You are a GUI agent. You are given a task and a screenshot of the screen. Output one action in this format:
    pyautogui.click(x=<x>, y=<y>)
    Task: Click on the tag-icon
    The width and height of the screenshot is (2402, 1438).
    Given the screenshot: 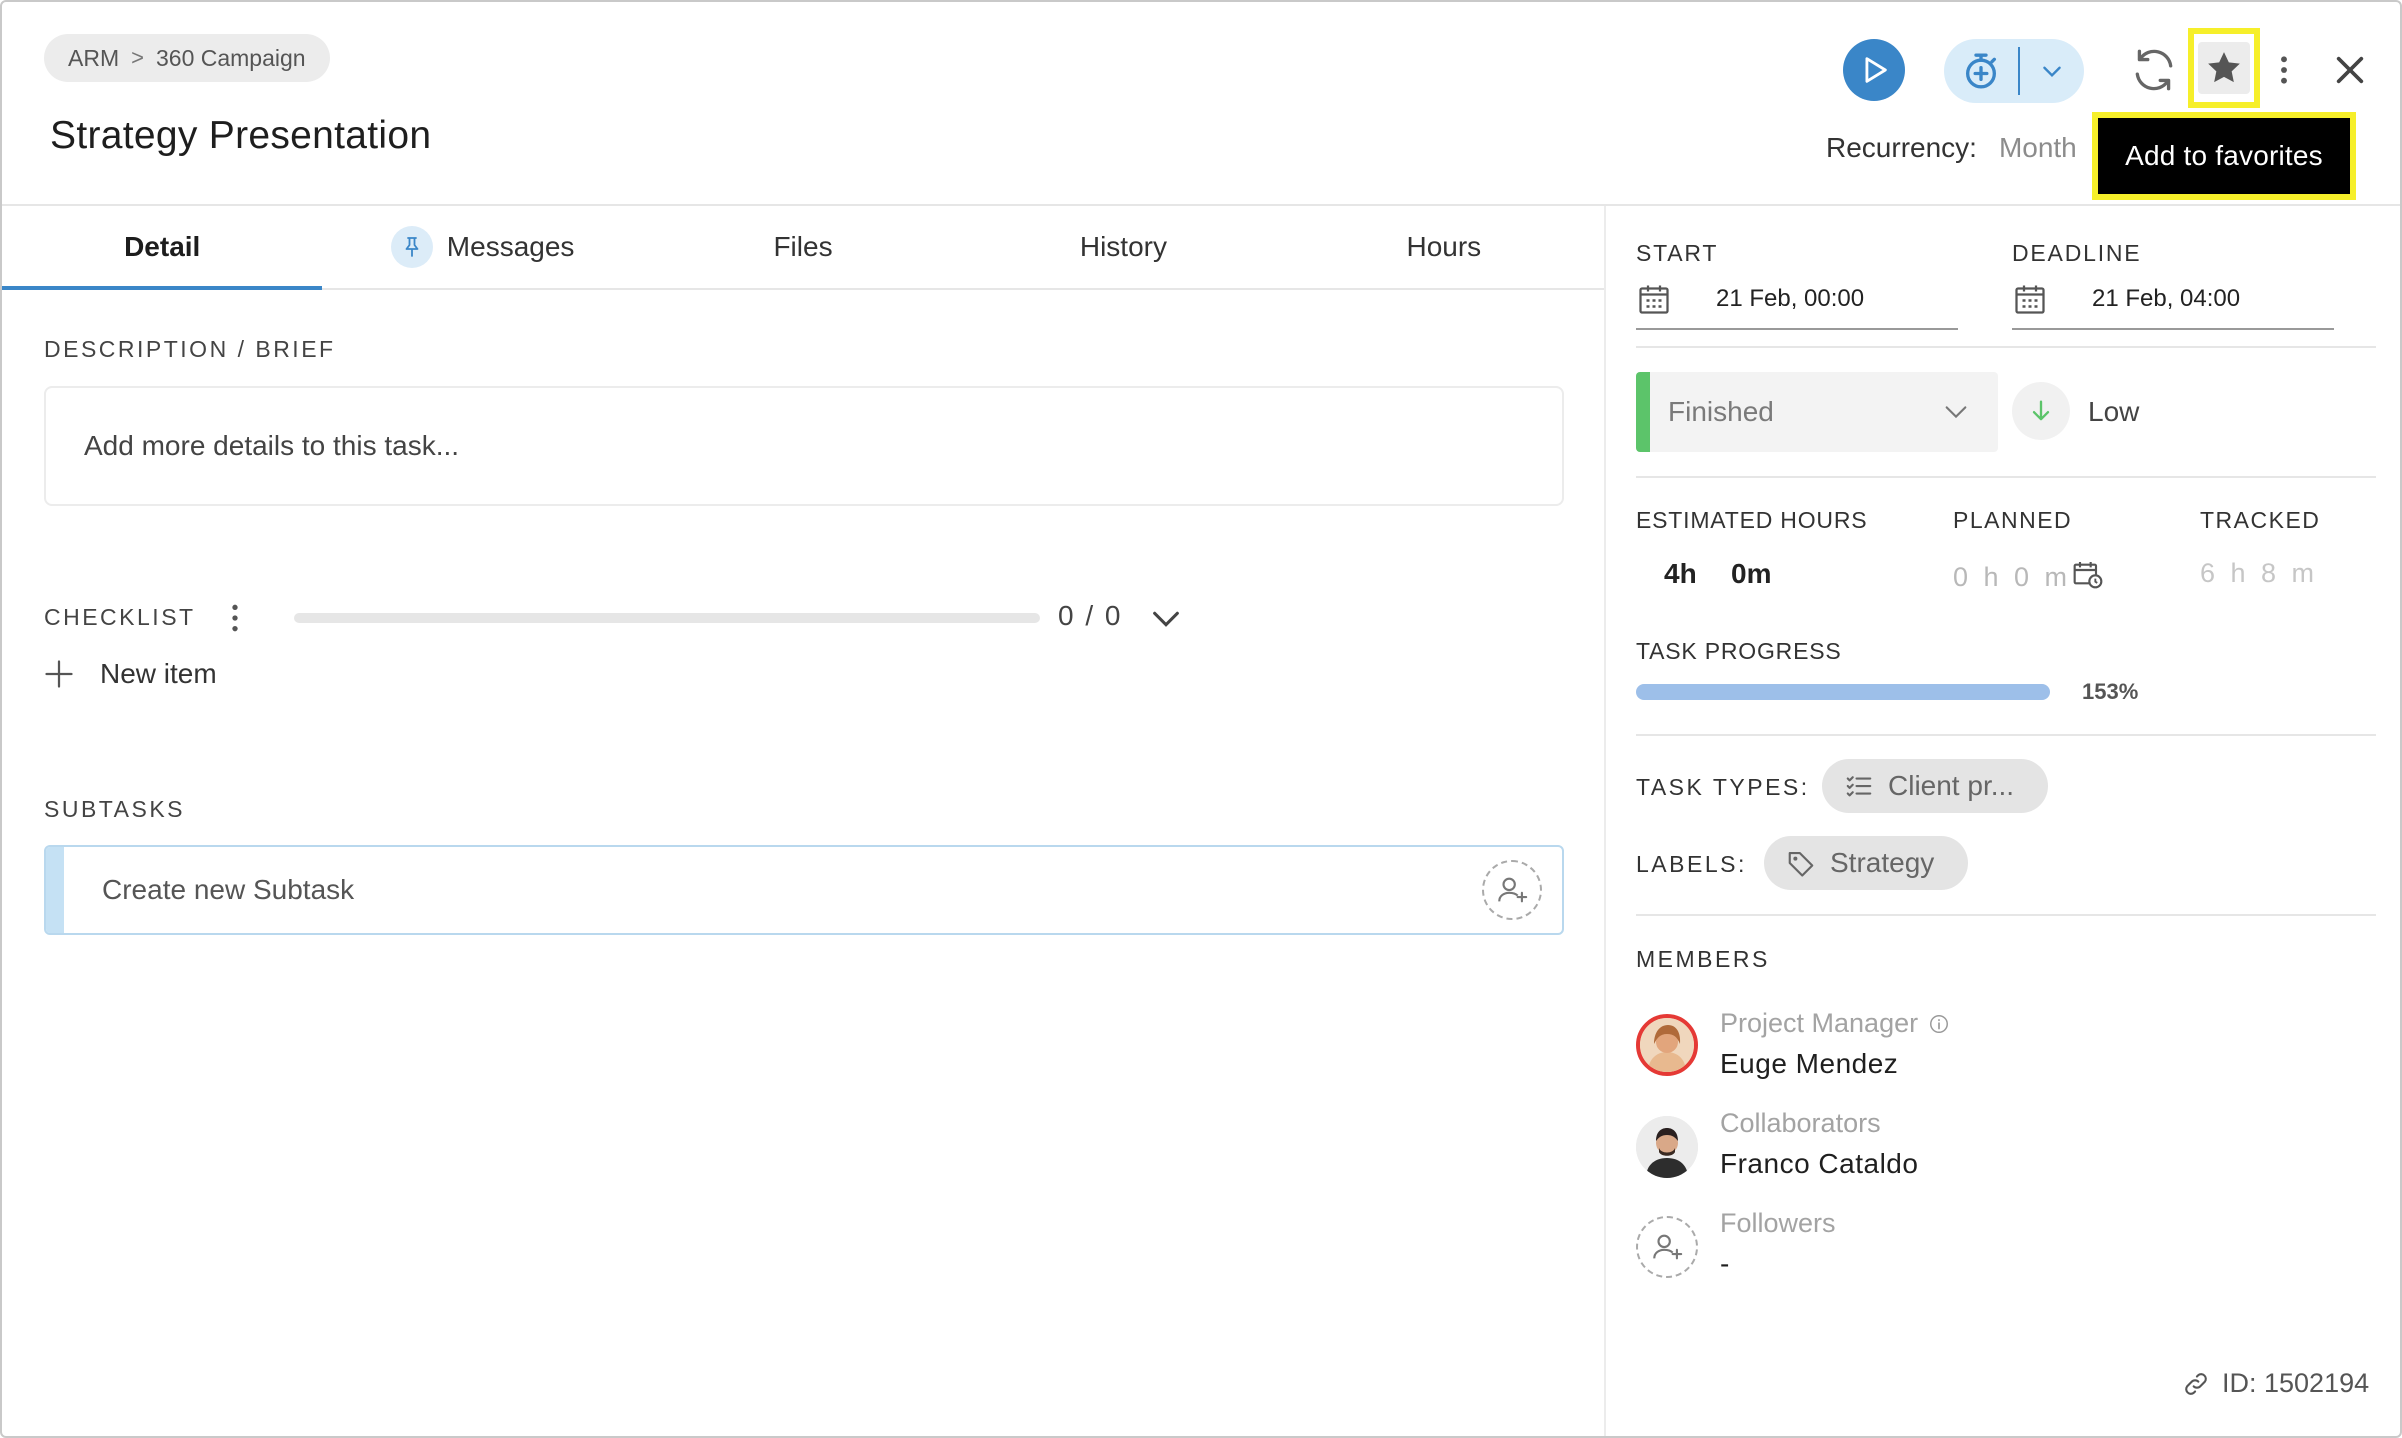 What is the action you would take?
    pyautogui.click(x=1801, y=864)
    